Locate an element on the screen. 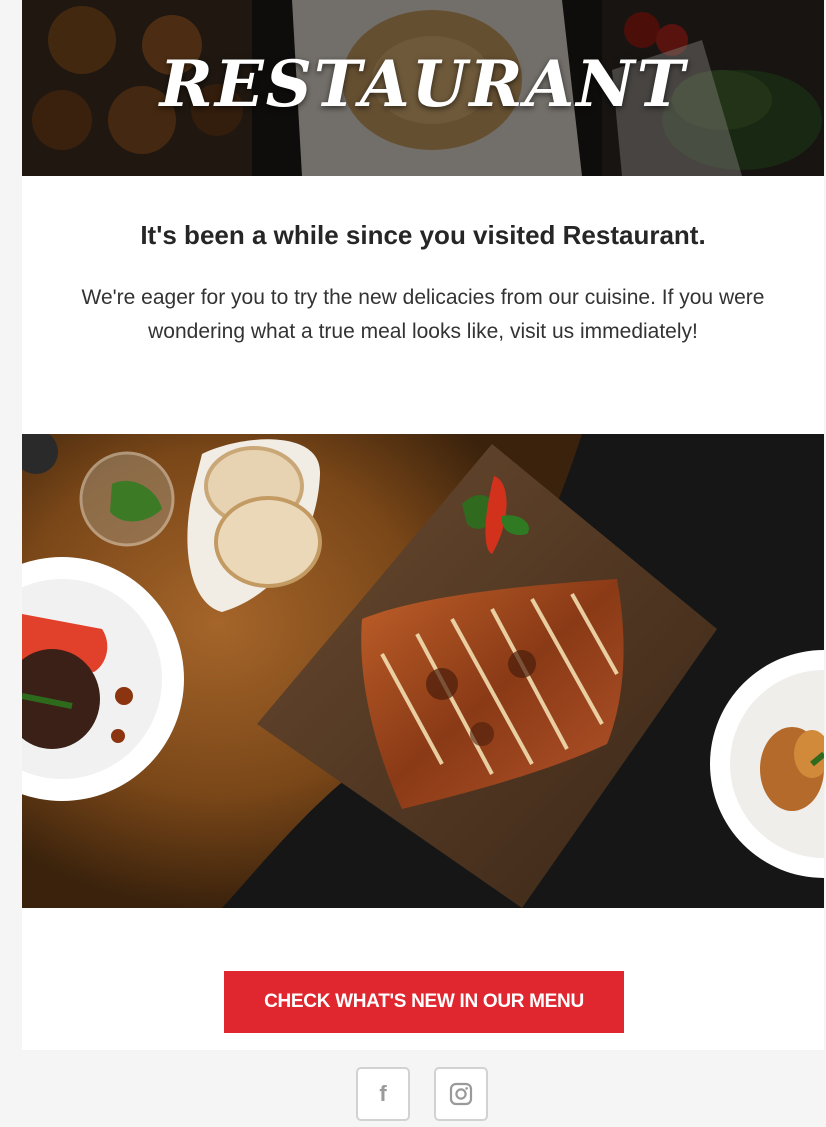 The image size is (826, 1127). cta-section: CHECK WHAT'S NEW IN OUR MENU is located at coordinates (423, 979).